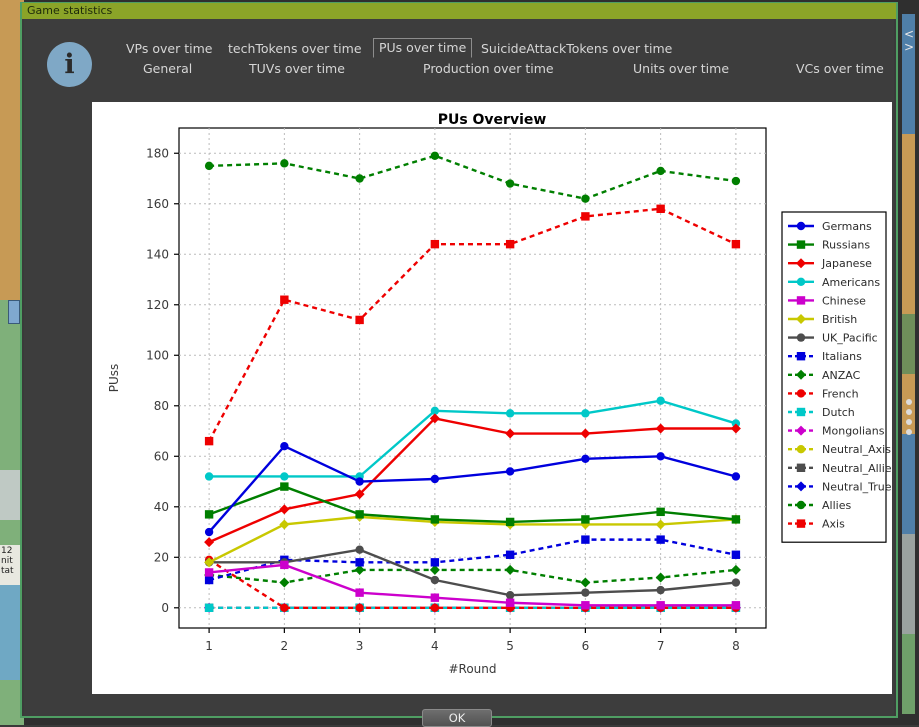  I want to click on x-tick-label: 3, so click(360, 646).